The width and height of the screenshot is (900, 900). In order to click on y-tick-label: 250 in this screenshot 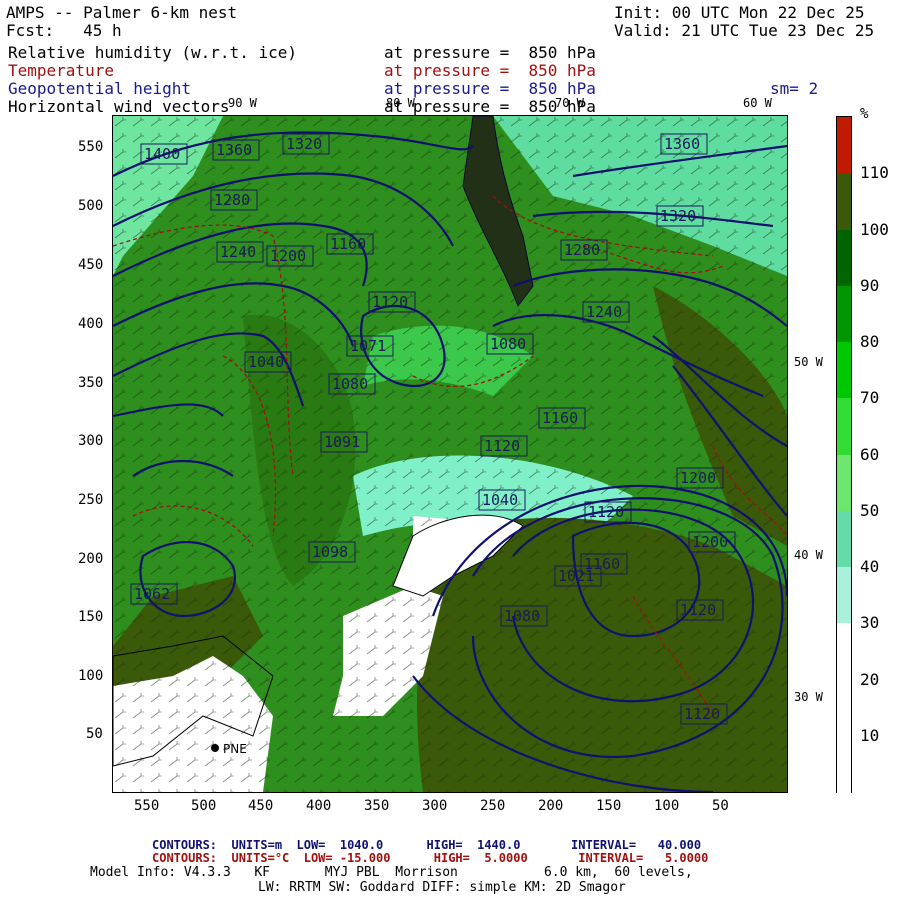, I will do `click(91, 500)`.